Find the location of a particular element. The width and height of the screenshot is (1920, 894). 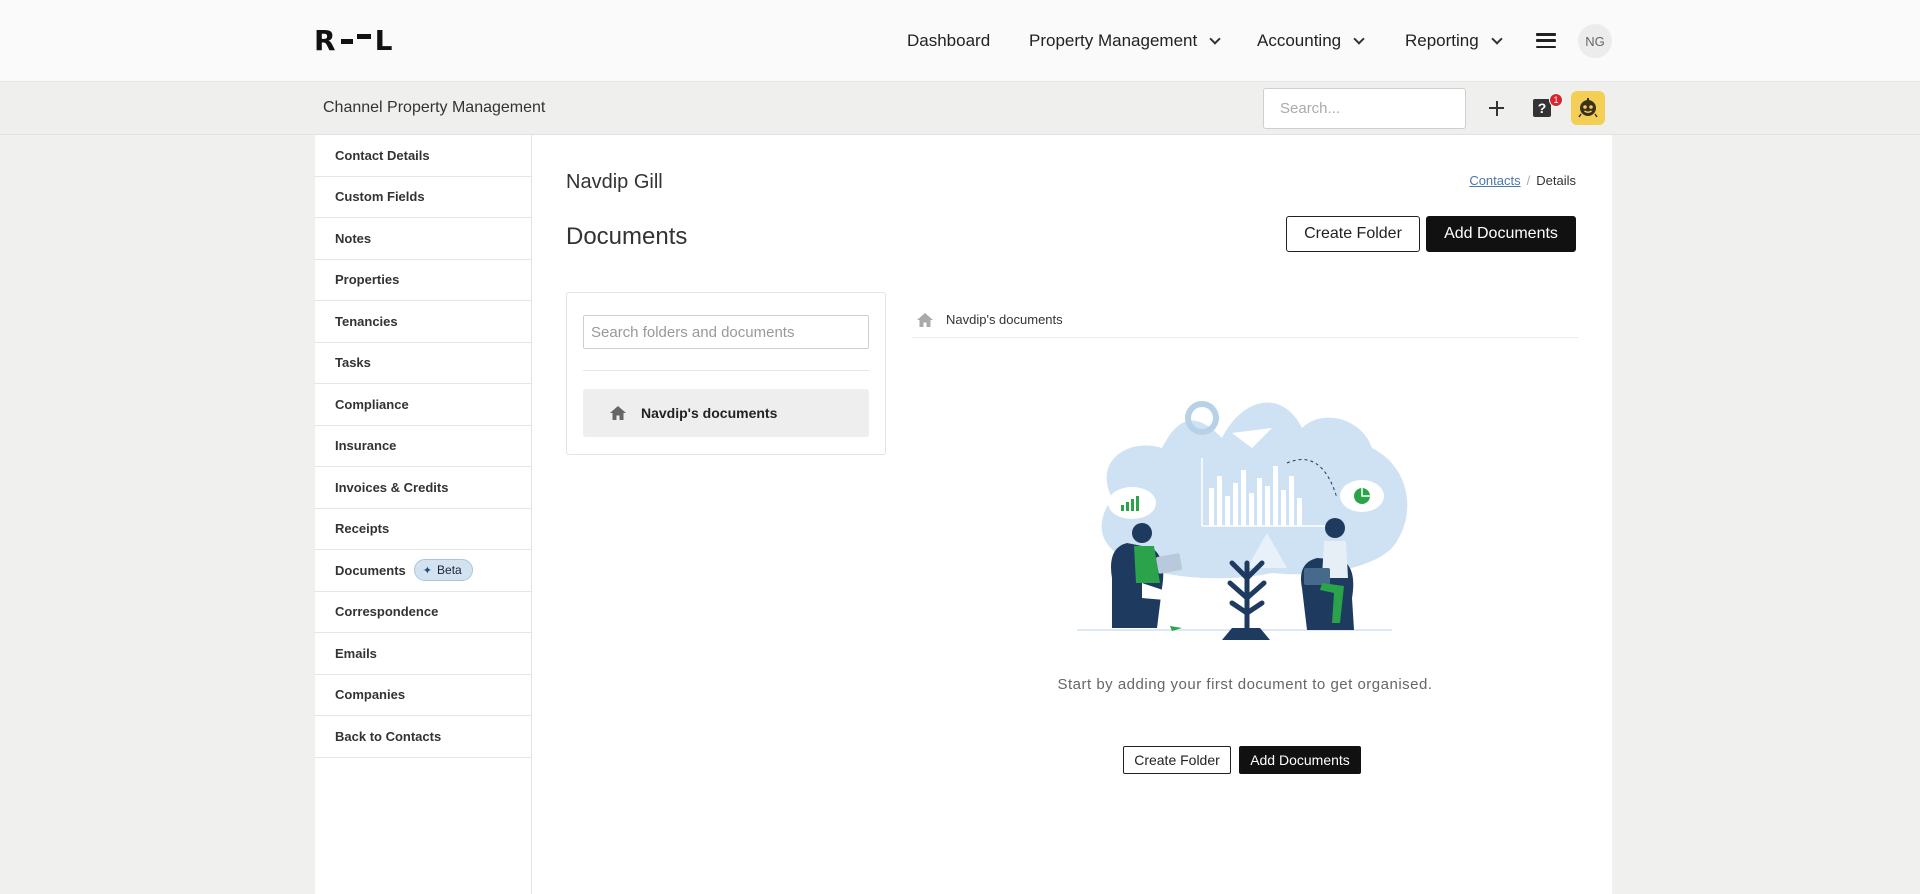

add-documents-button: Add Documents is located at coordinates (1501, 234).